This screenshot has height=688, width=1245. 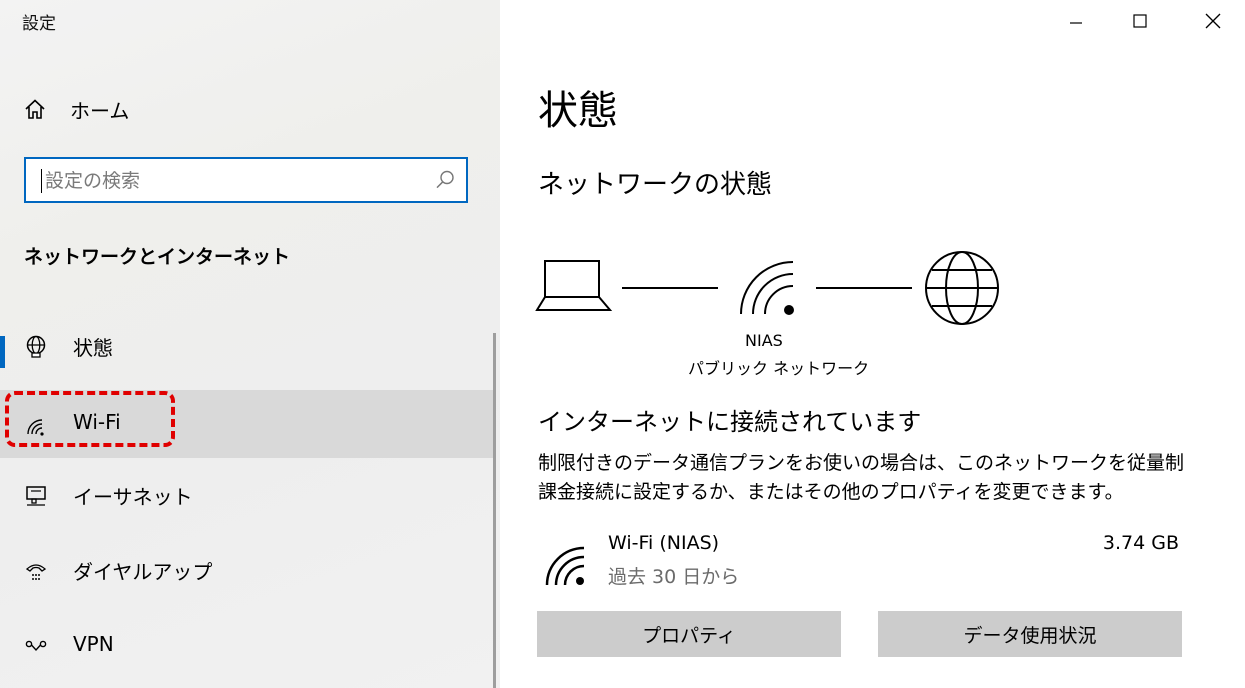 I want to click on text-caret, so click(x=41, y=181).